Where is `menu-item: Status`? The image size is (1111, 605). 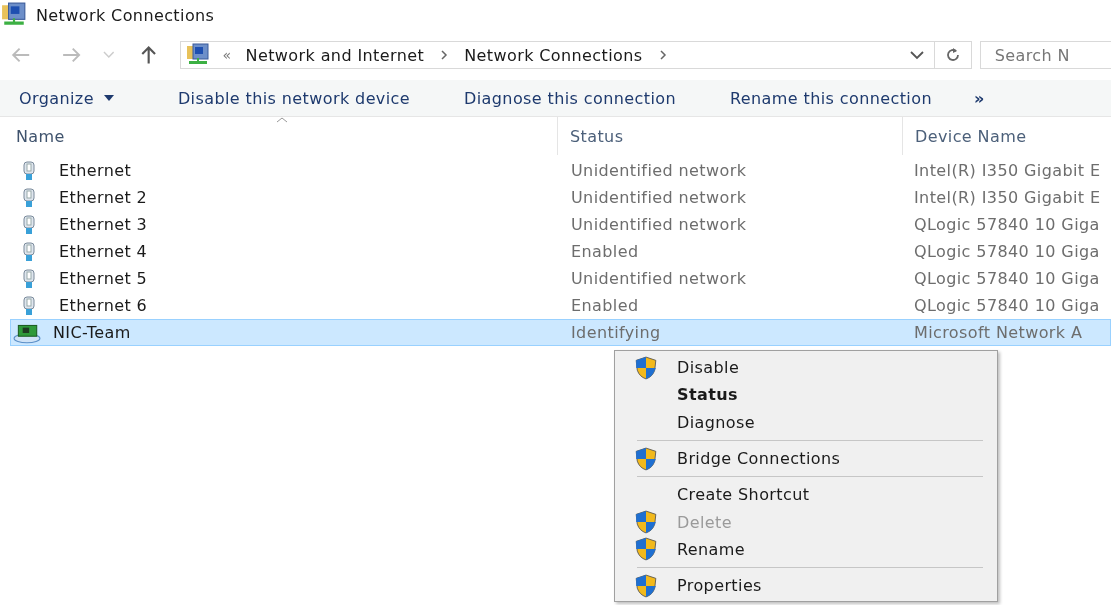
menu-item: Status is located at coordinates (806, 395).